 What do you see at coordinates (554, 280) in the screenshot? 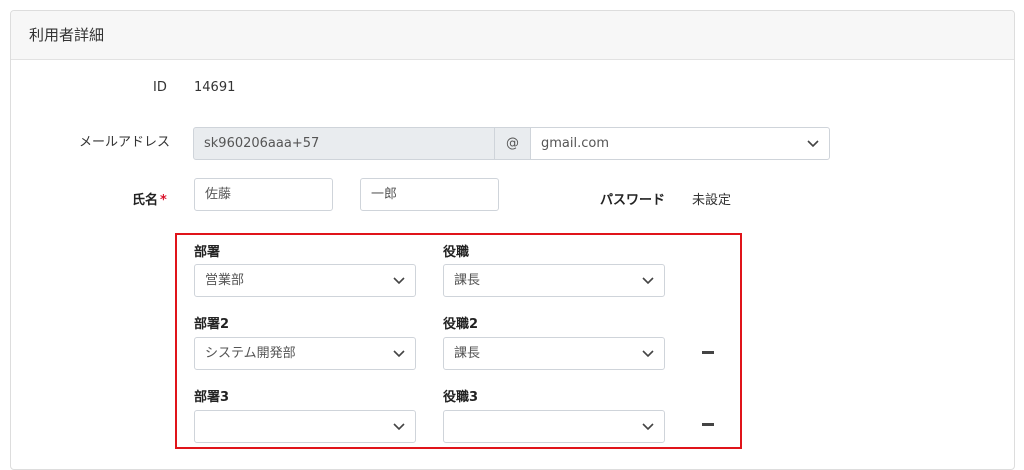
I see `role-select-1: 課長` at bounding box center [554, 280].